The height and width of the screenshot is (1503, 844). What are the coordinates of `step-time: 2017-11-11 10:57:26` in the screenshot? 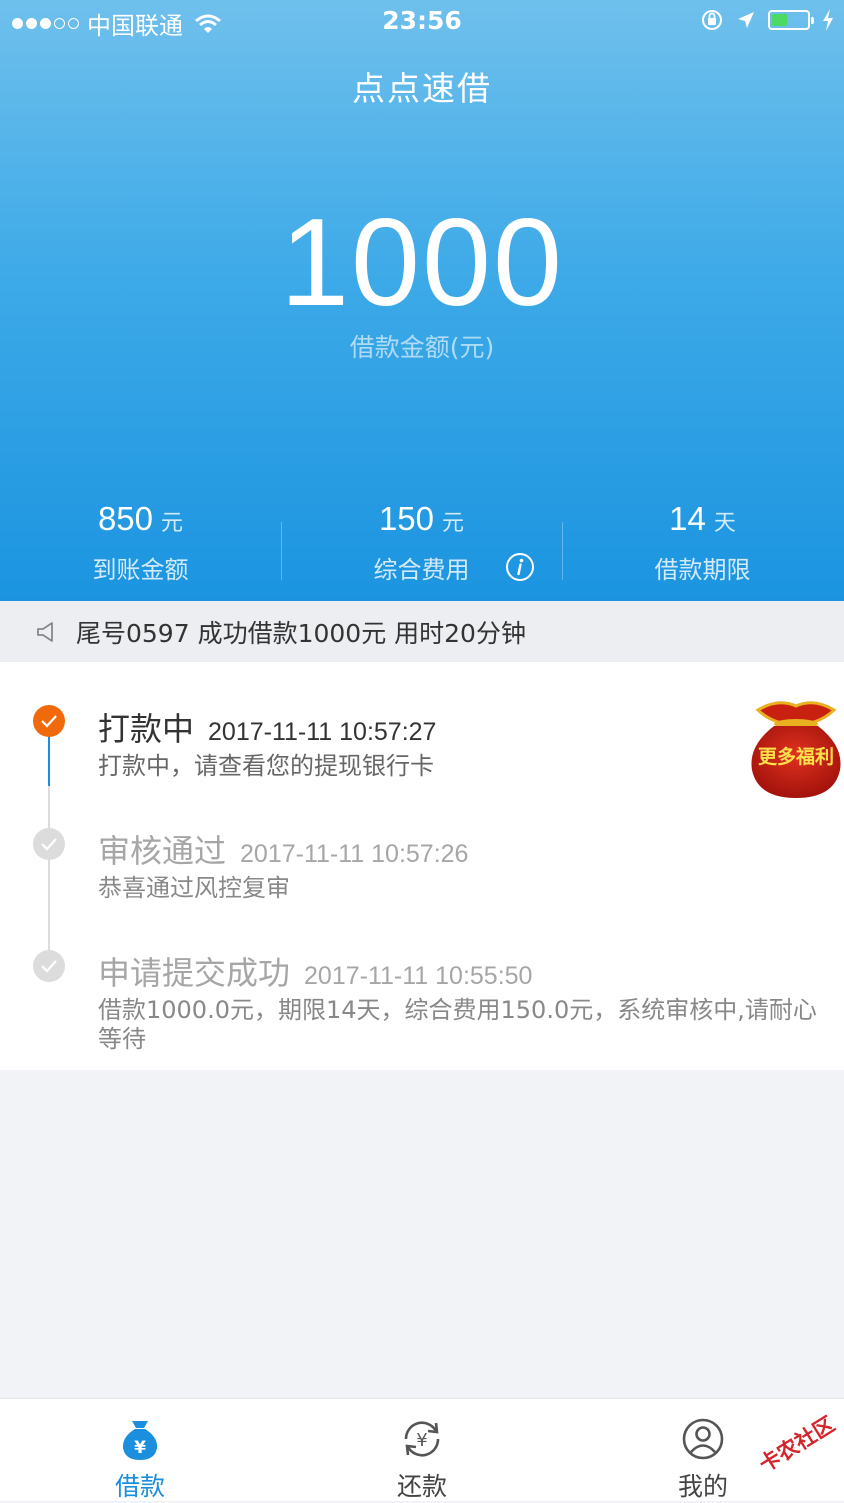 It's located at (354, 854).